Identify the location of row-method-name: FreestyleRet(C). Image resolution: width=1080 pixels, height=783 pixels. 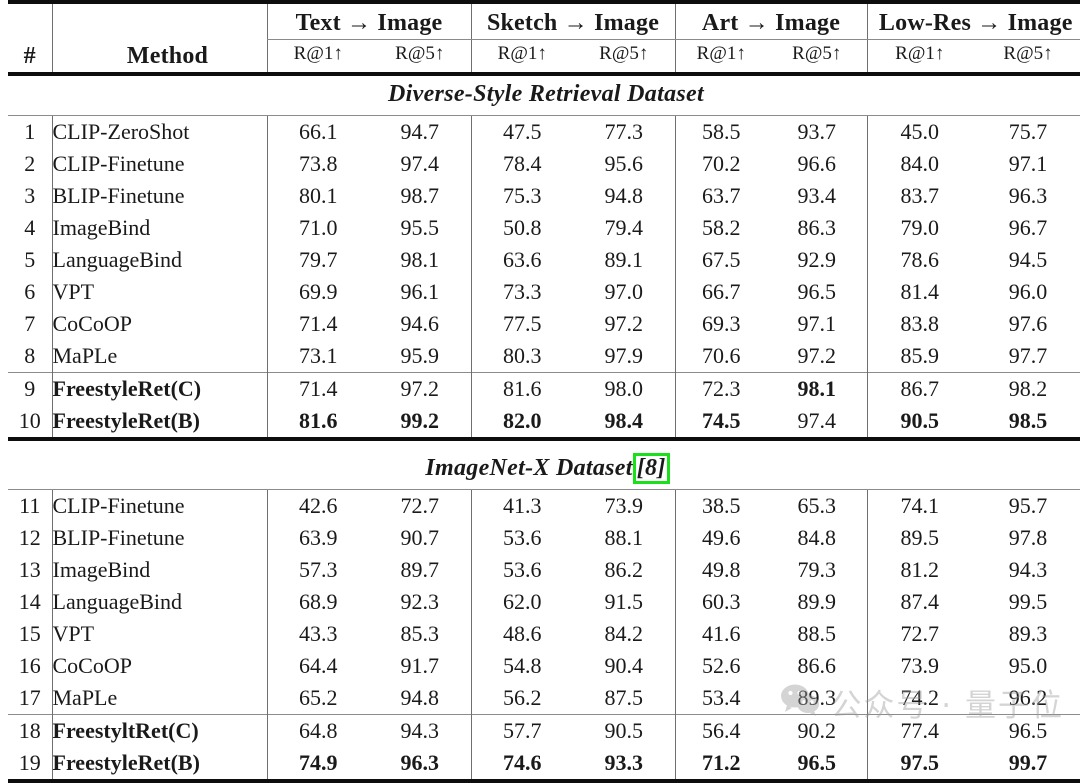
(159, 389).